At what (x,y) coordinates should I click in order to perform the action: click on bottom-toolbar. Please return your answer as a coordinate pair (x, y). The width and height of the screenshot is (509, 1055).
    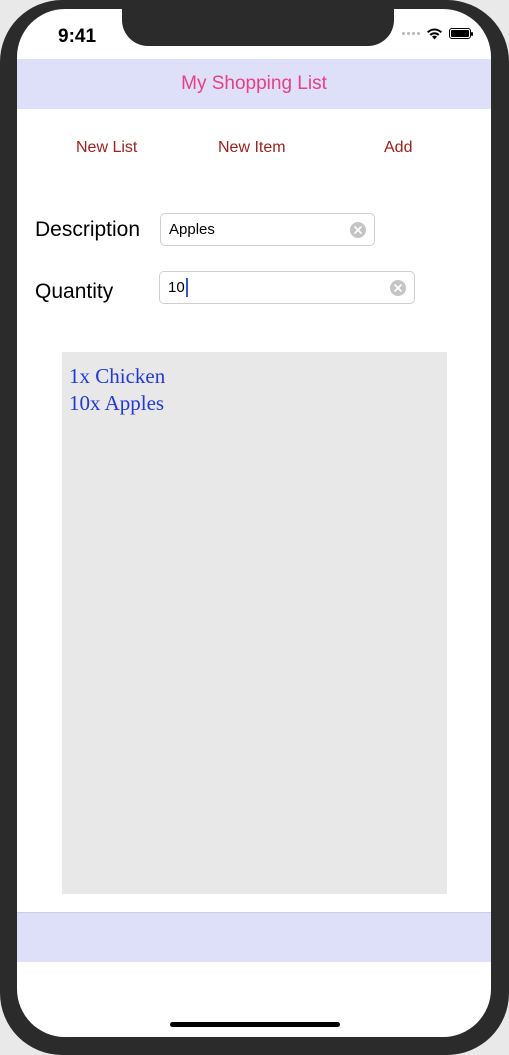
    Looking at the image, I should click on (254, 937).